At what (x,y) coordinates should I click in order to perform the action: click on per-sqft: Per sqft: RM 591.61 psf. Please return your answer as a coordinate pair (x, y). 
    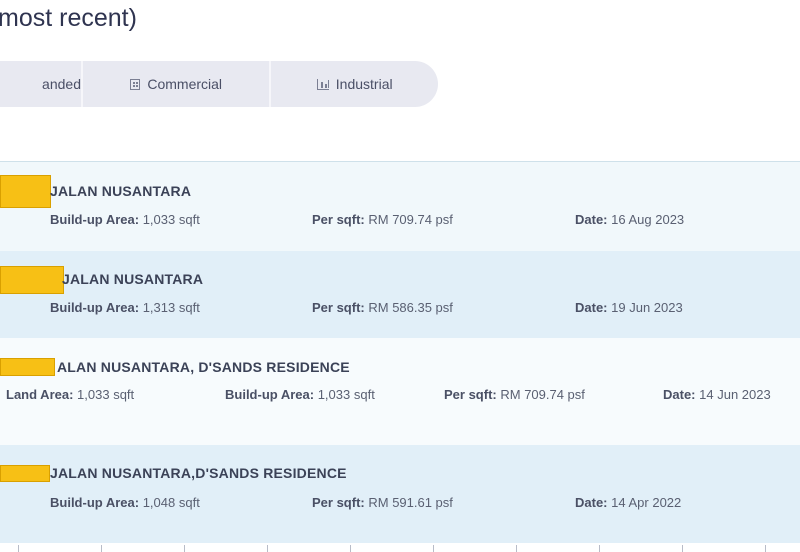
    Looking at the image, I should click on (382, 502).